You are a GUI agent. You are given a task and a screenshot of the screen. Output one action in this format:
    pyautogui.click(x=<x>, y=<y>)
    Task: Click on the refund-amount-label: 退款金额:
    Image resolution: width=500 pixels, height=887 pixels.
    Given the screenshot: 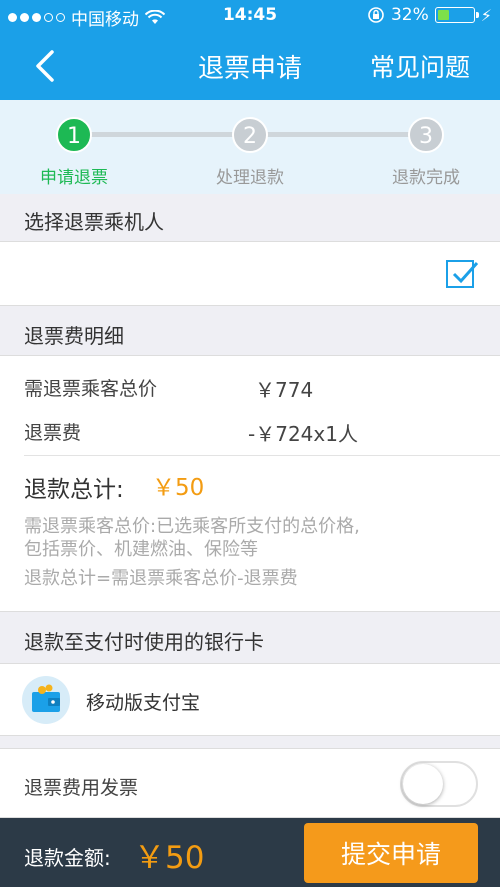 What is the action you would take?
    pyautogui.click(x=67, y=858)
    